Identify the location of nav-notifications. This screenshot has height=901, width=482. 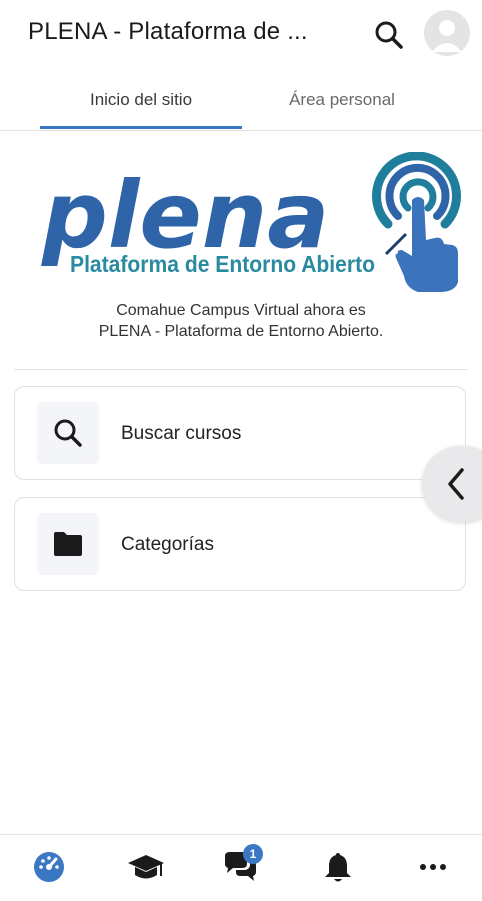
(338, 867).